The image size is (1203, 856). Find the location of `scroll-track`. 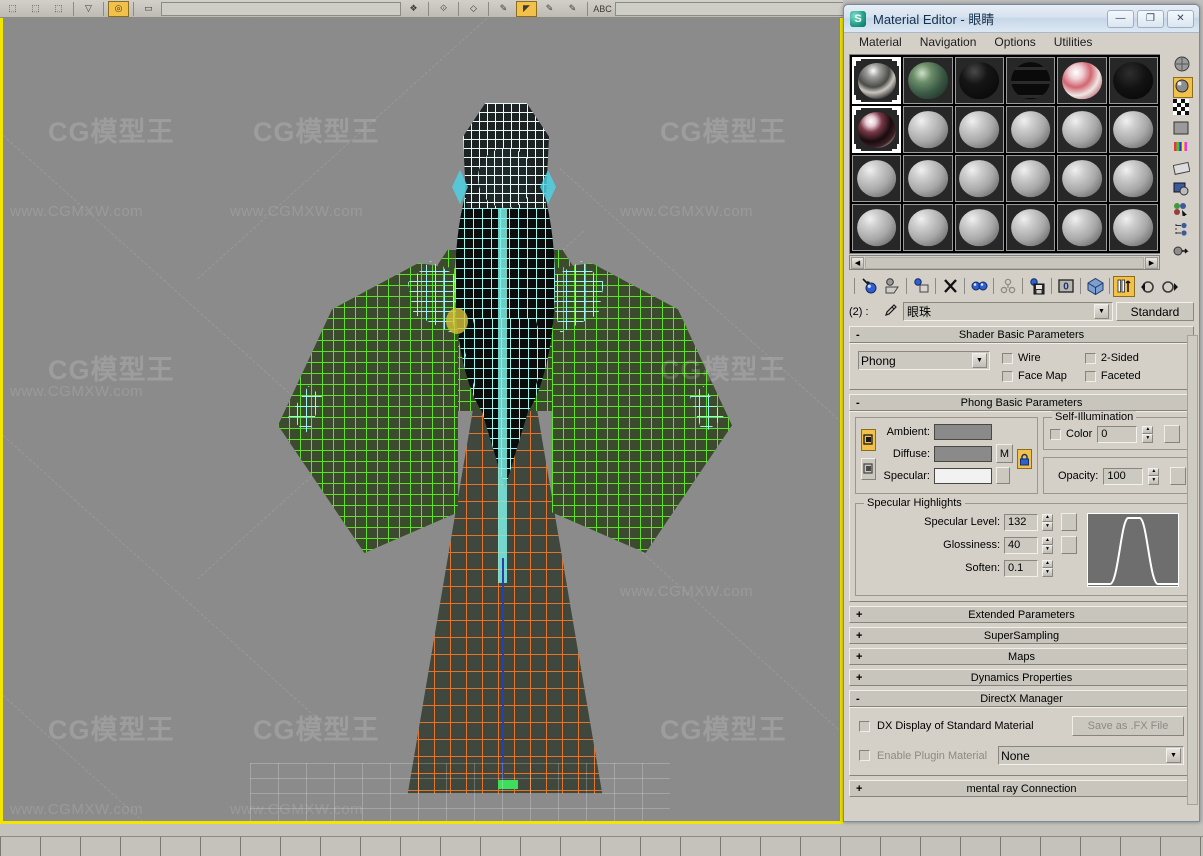

scroll-track is located at coordinates (1004, 262).